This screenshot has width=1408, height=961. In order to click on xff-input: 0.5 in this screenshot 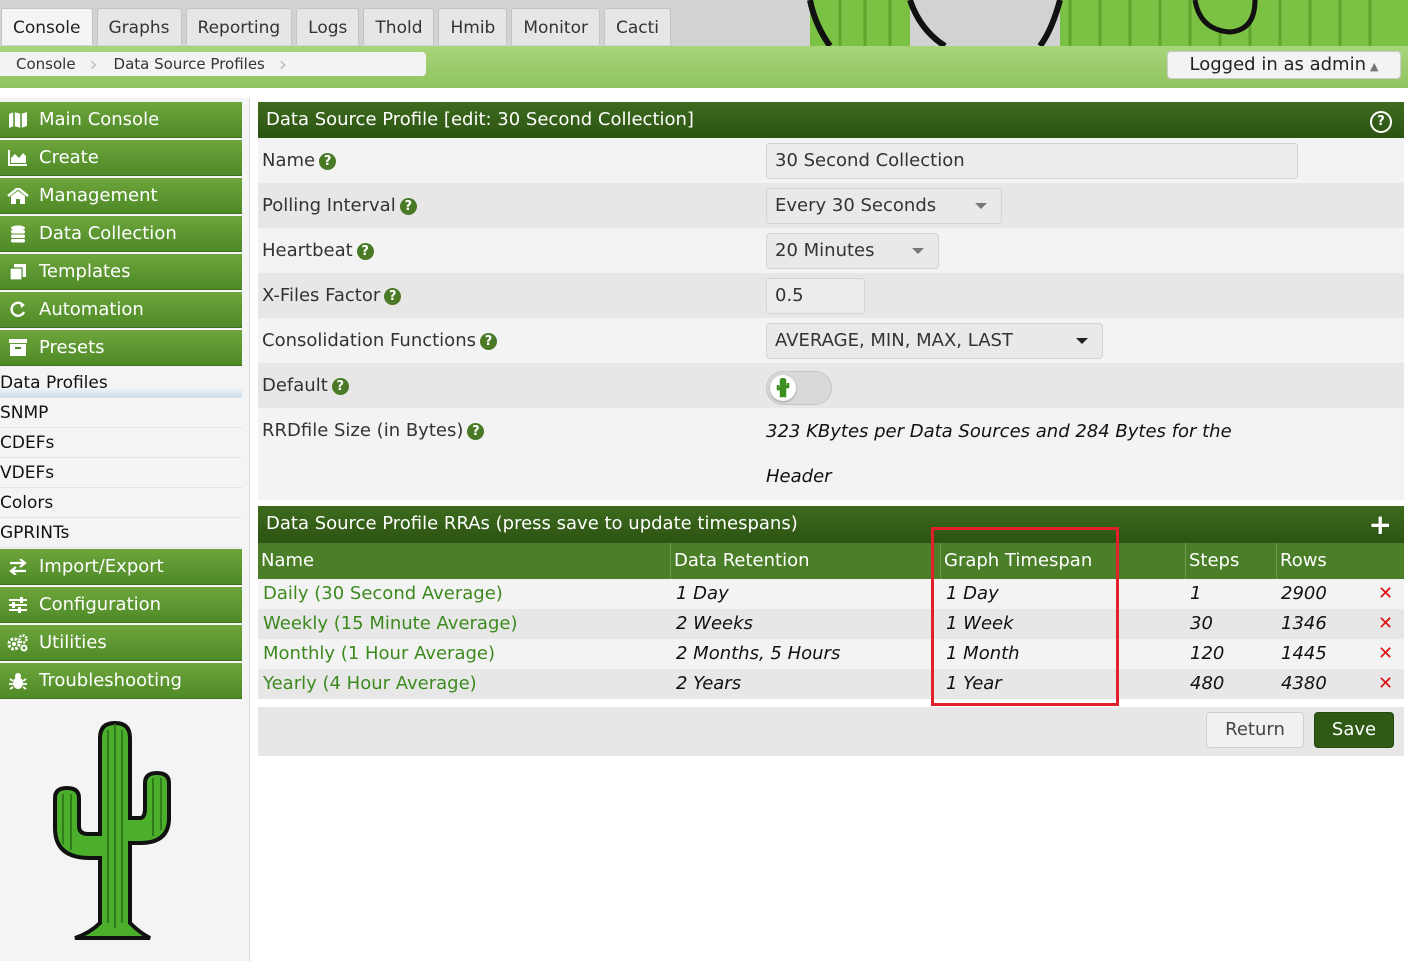, I will do `click(815, 296)`.